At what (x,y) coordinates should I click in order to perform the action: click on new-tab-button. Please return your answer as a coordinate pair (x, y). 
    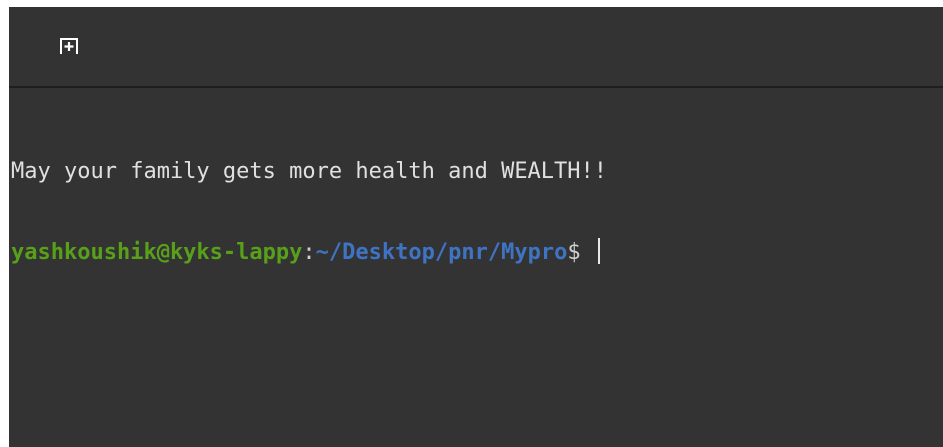
    Looking at the image, I should click on (69, 46).